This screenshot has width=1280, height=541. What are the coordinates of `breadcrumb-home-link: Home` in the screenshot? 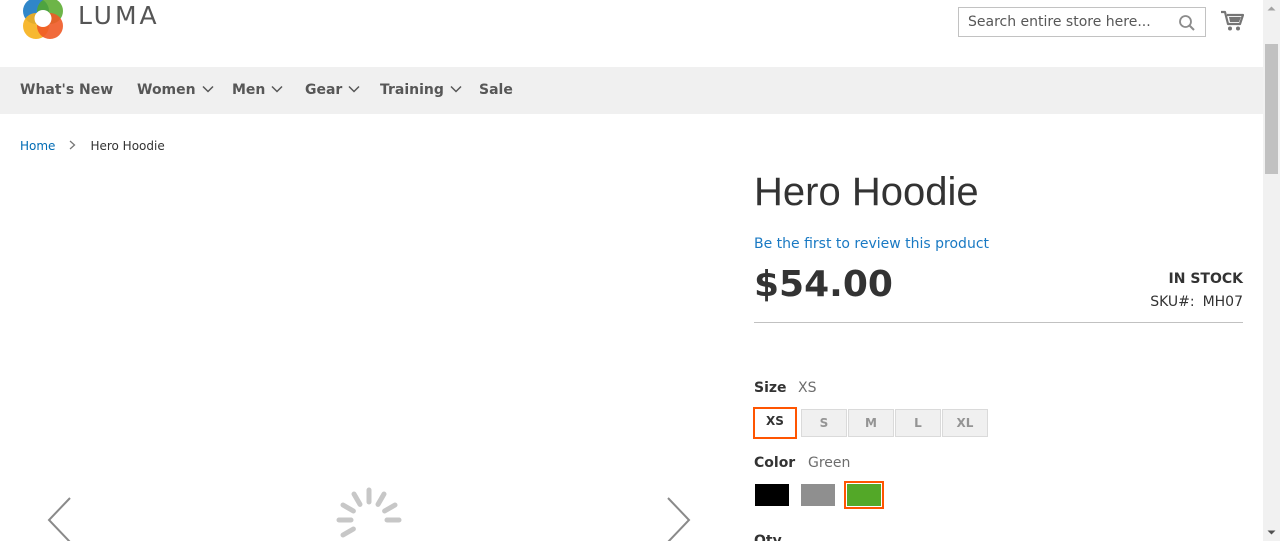 It's located at (37, 146).